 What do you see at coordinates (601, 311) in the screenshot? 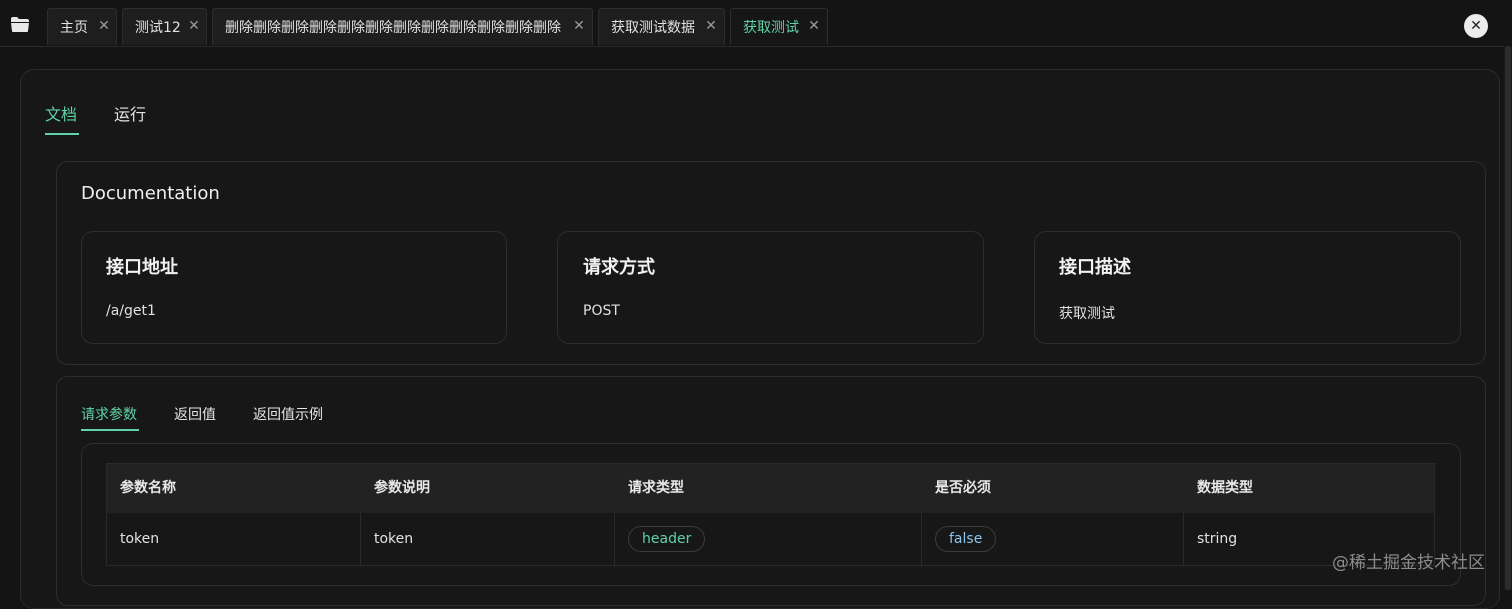
I see `info-card-value: POST` at bounding box center [601, 311].